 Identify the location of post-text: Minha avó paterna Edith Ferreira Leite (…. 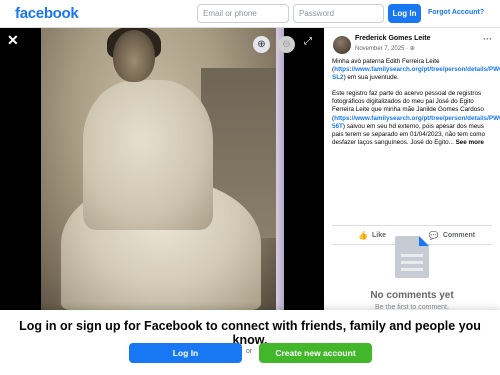
(416, 106).